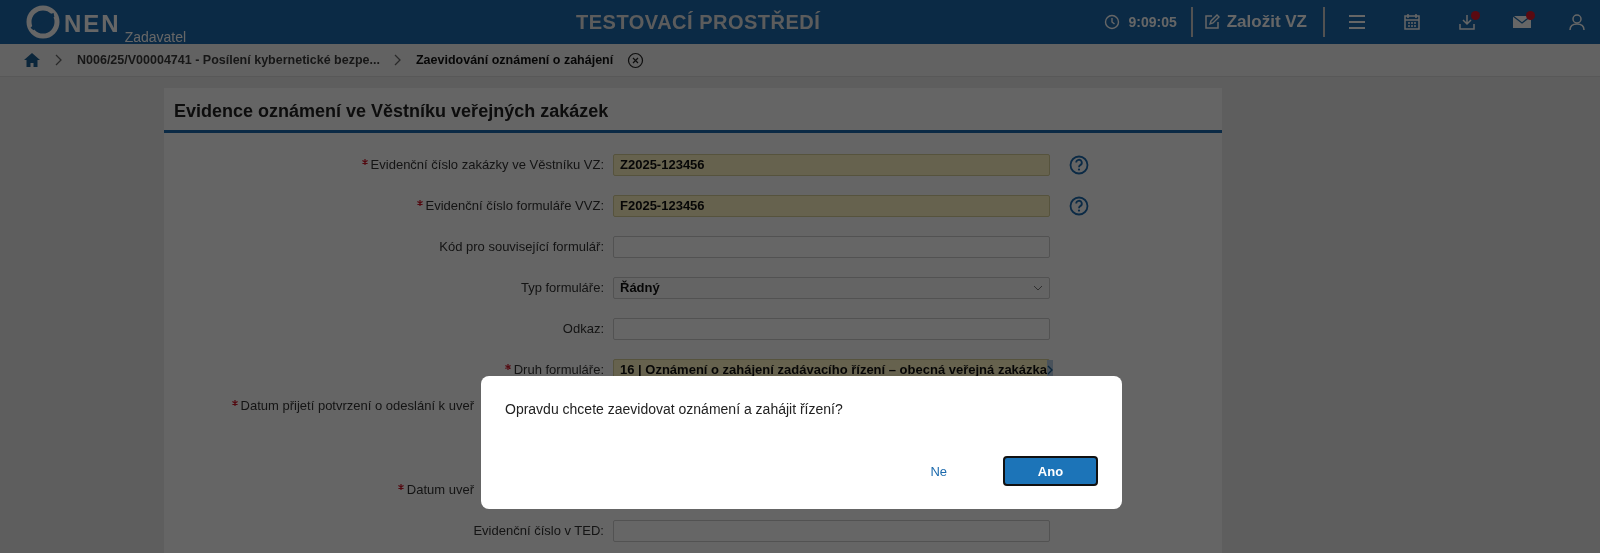  I want to click on close-icon, so click(636, 60).